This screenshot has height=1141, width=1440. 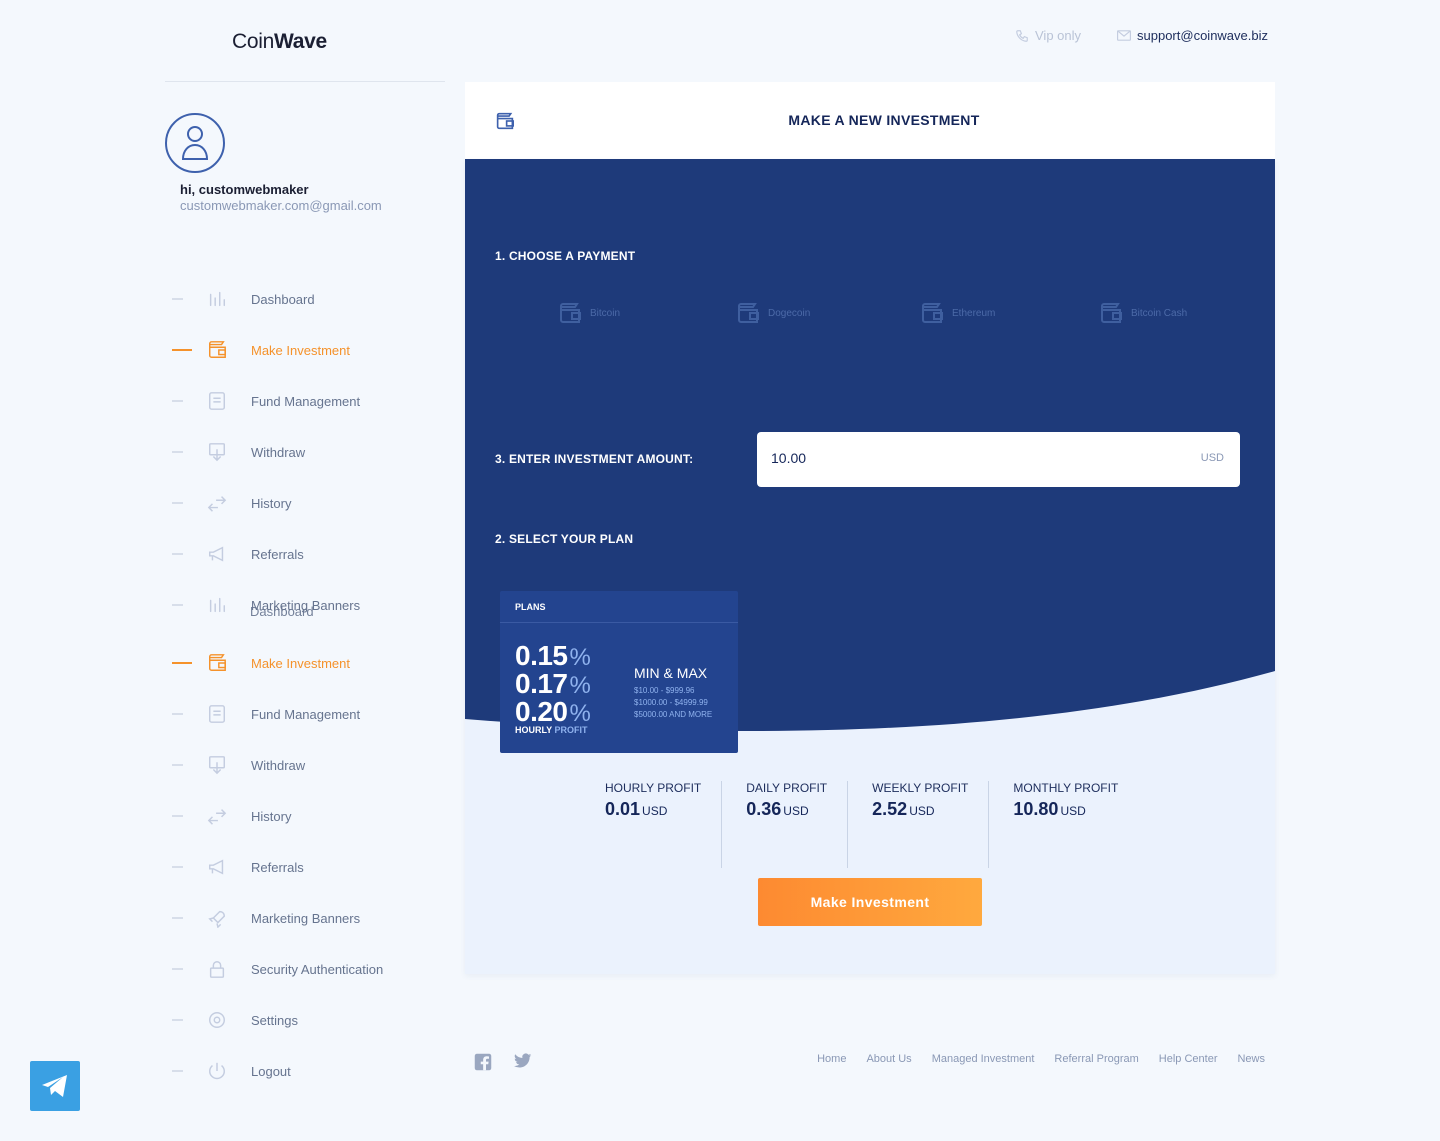 I want to click on footer-link-referral-program: Referral Program, so click(x=1096, y=1059).